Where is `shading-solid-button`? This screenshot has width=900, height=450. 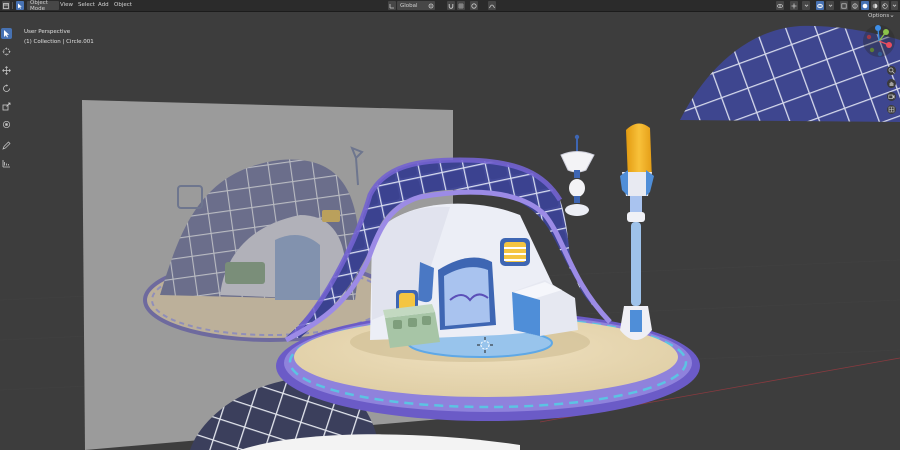
shading-solid-button is located at coordinates (865, 5).